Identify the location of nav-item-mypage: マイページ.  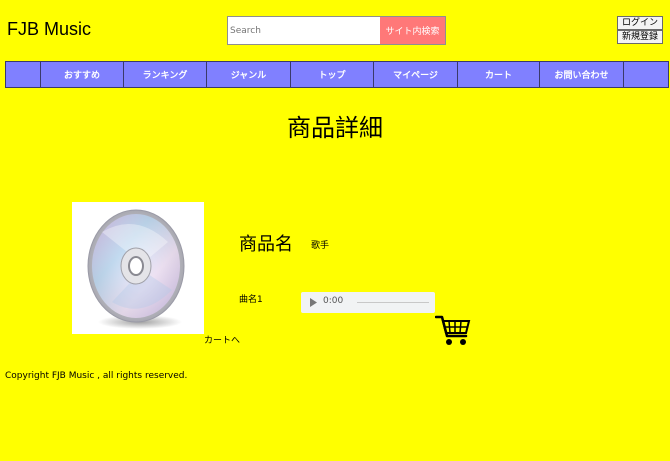
(415, 74).